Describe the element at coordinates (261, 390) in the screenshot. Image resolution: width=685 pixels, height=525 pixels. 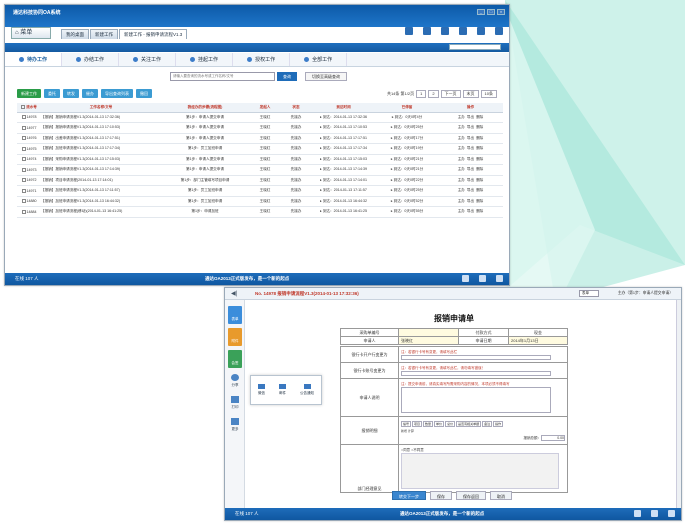
I see `share-wechat: 微信` at that location.